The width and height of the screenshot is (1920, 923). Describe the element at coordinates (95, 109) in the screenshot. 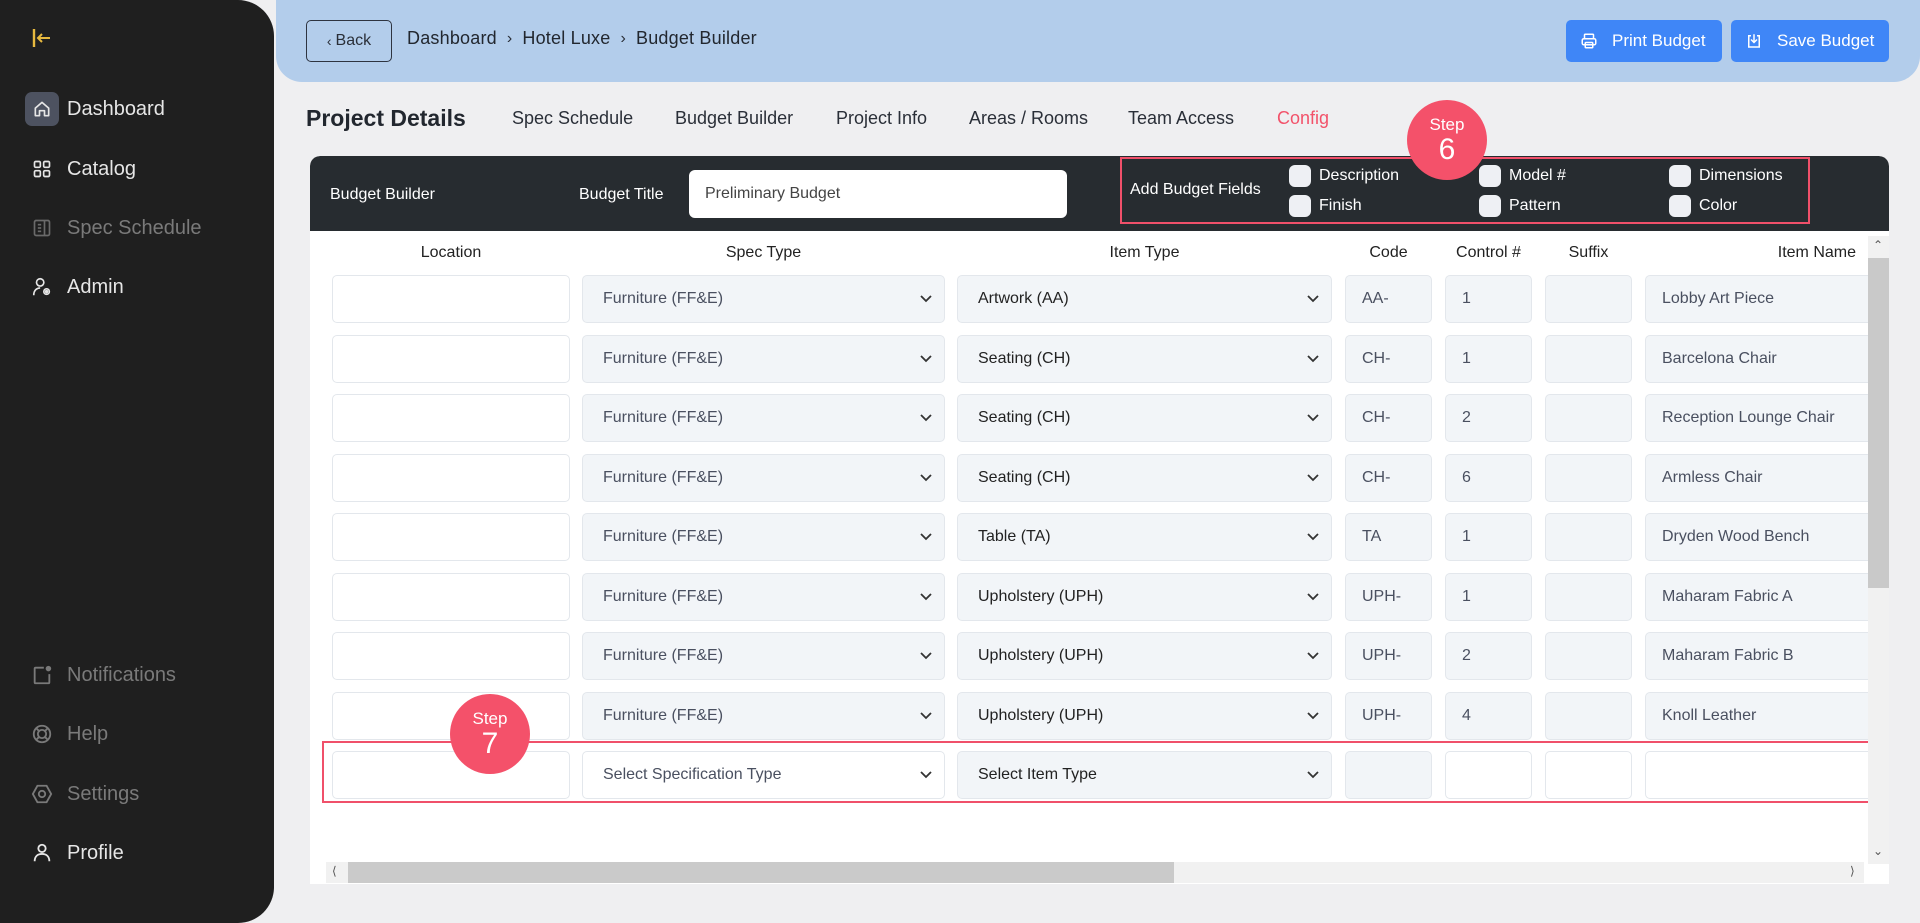

I see `sidebar-item-dashboard: Dashboard` at that location.